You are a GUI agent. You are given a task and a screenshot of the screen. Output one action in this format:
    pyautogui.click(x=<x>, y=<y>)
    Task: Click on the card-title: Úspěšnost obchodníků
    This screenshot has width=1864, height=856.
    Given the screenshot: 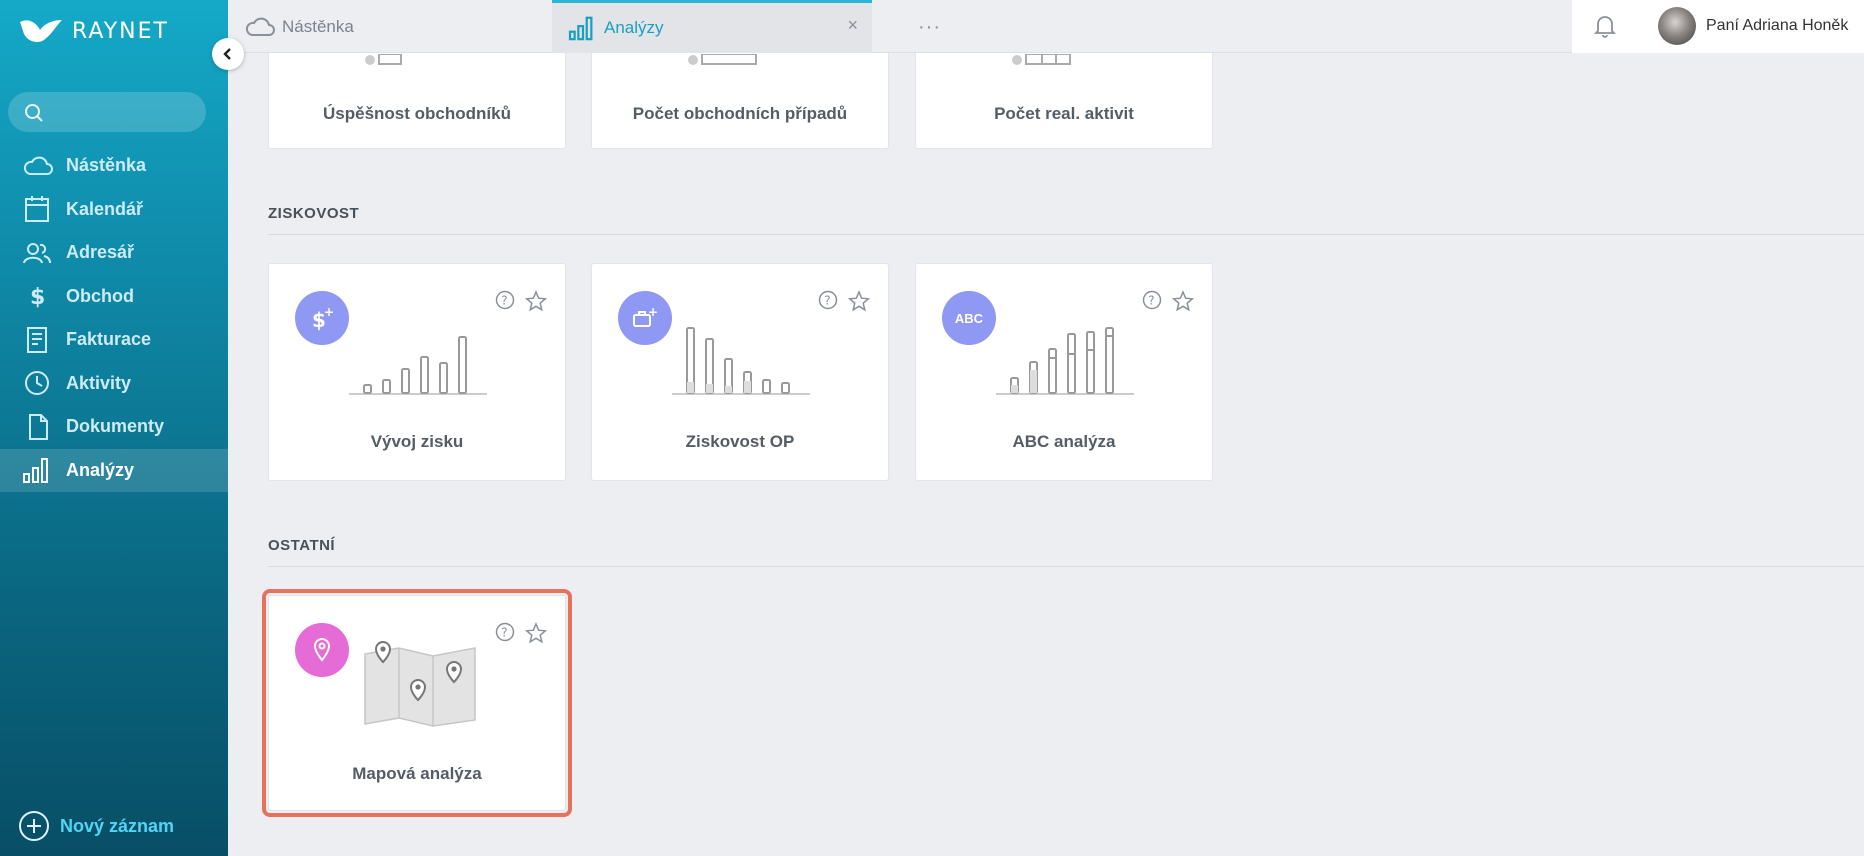 What is the action you would take?
    pyautogui.click(x=417, y=113)
    